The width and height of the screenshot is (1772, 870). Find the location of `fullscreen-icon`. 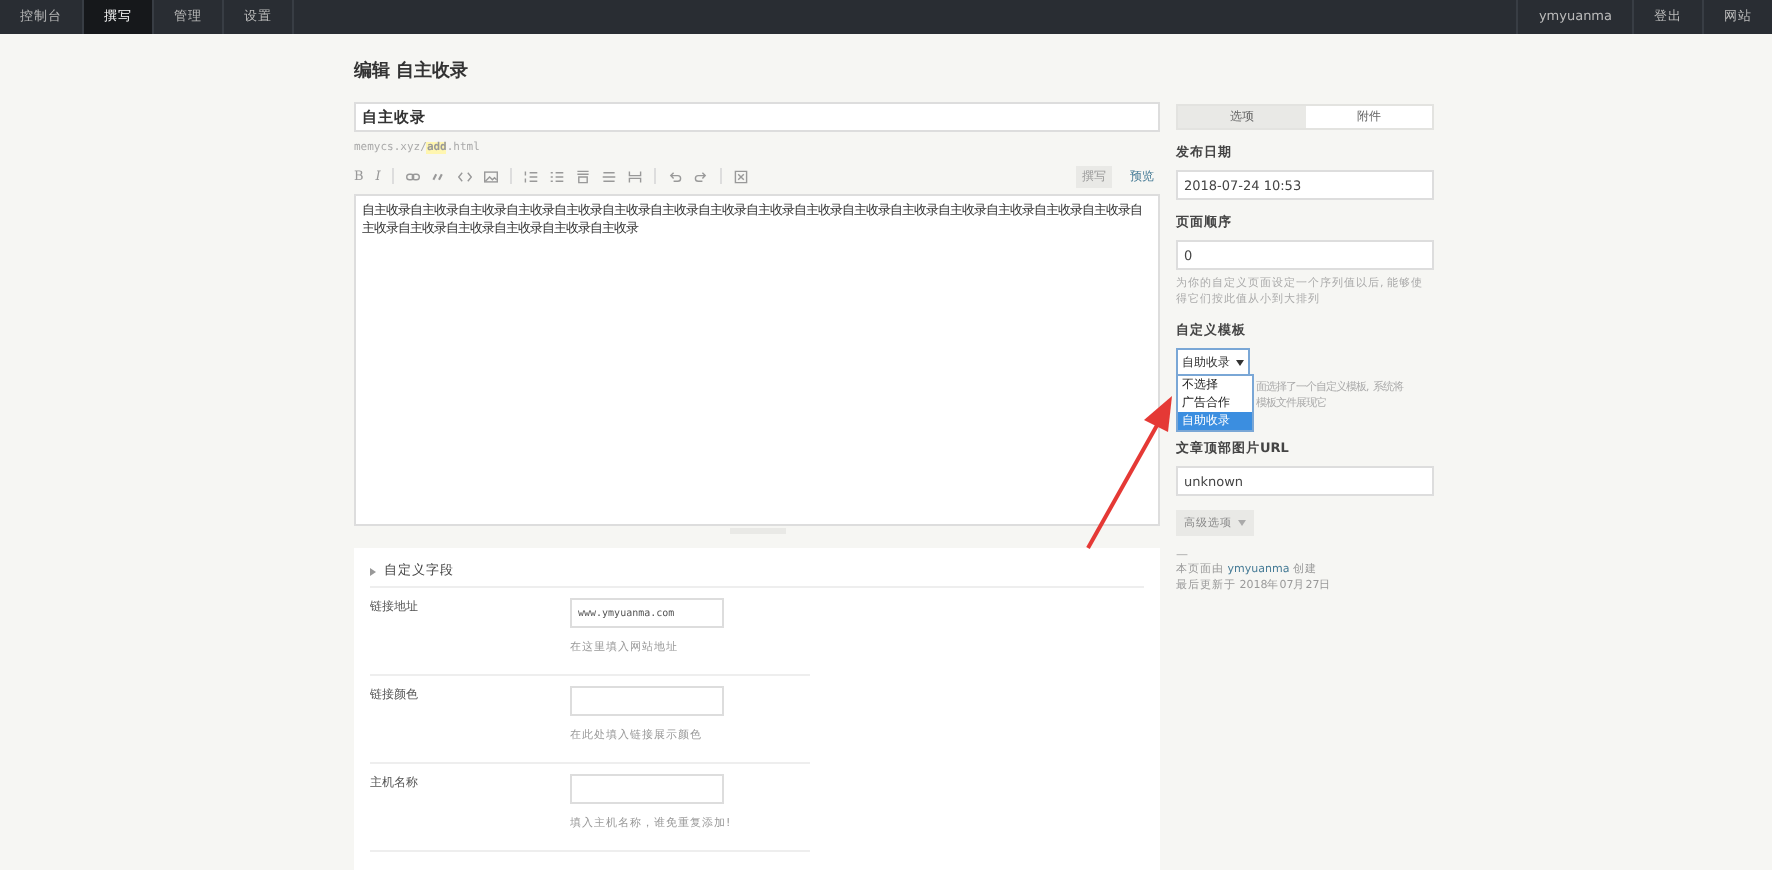

fullscreen-icon is located at coordinates (741, 176).